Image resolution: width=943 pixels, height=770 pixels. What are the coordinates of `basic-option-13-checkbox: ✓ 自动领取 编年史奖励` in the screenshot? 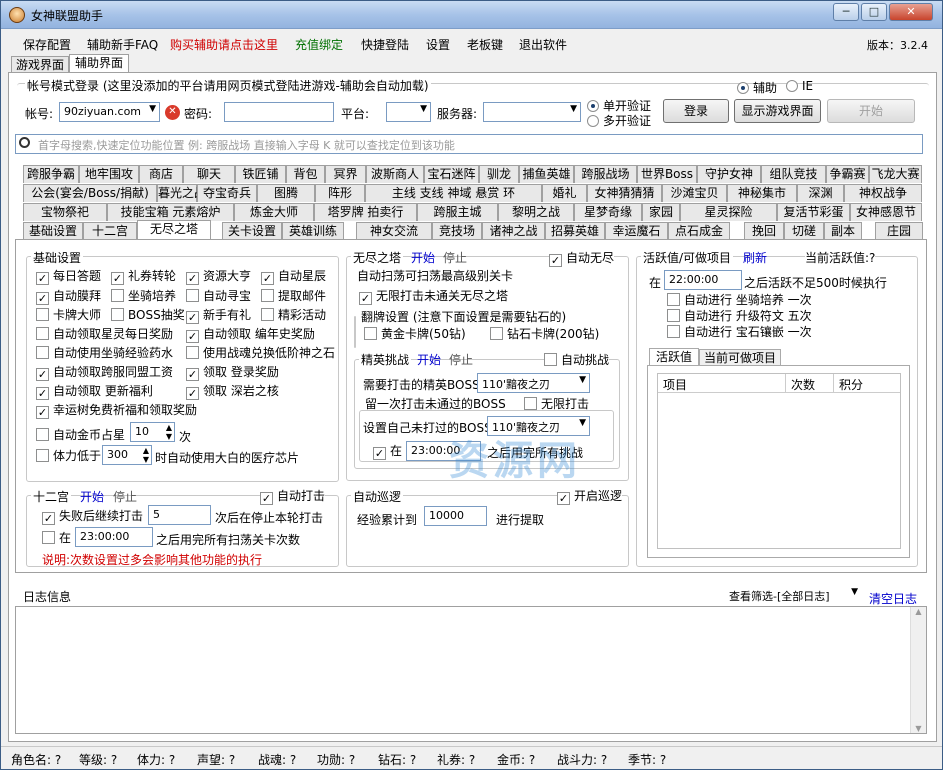 It's located at (250, 335).